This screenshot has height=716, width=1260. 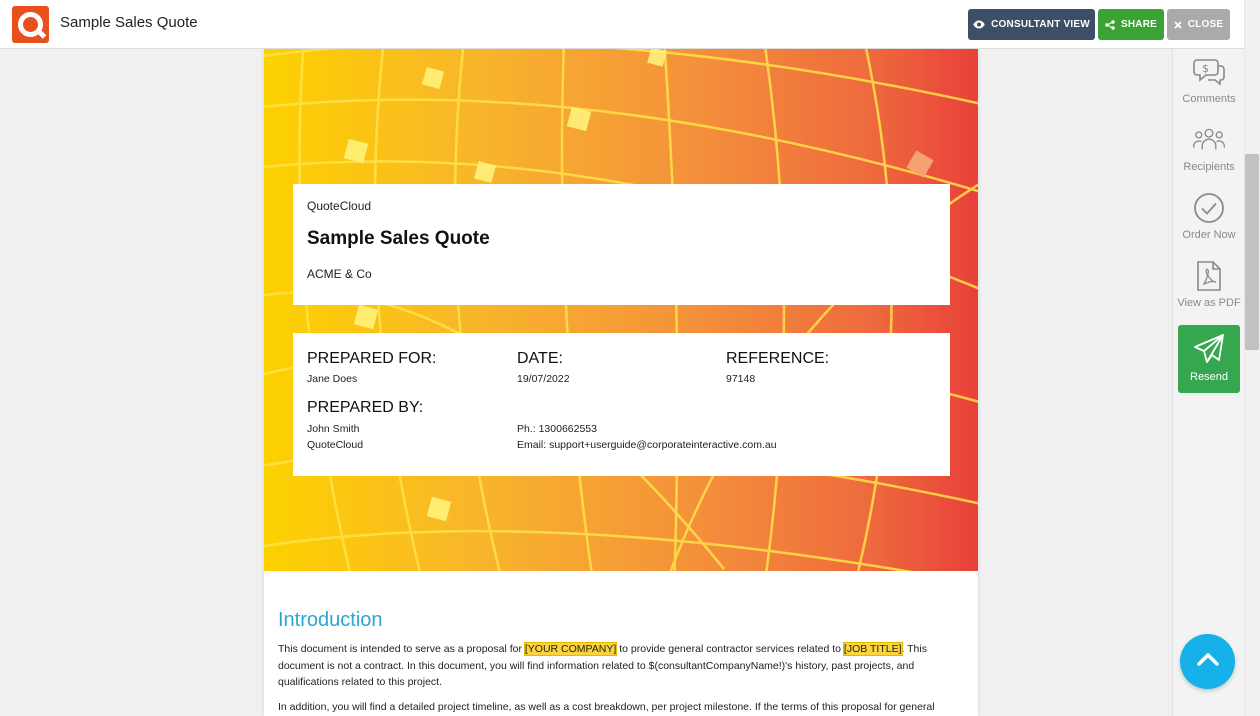 What do you see at coordinates (1178, 24) in the screenshot?
I see `close-icon` at bounding box center [1178, 24].